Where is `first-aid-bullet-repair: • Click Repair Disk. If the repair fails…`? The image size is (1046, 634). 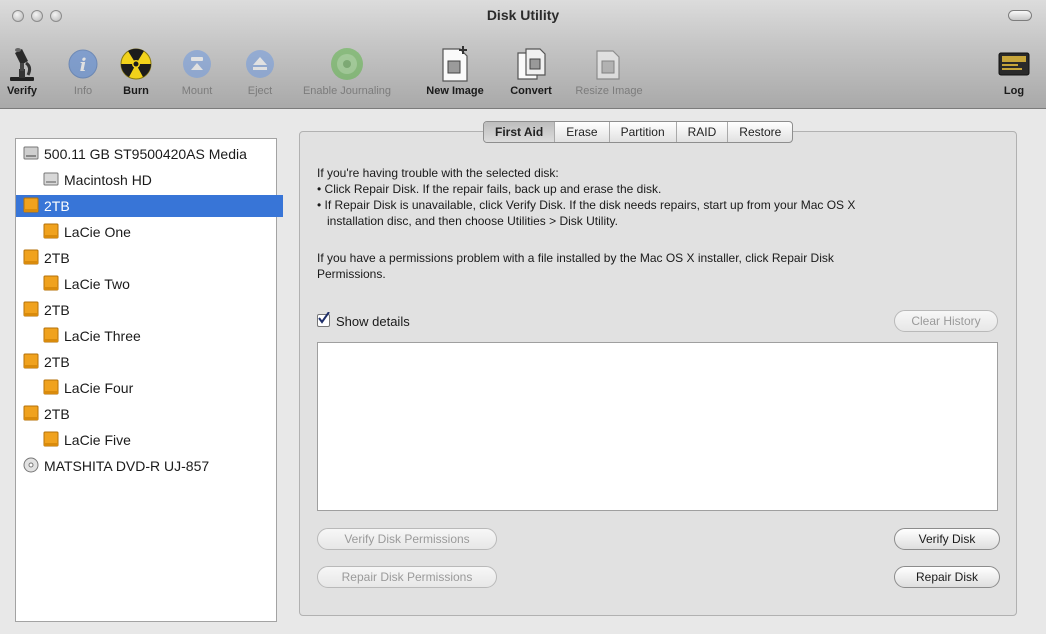 first-aid-bullet-repair: • Click Repair Disk. If the repair fails… is located at coordinates (489, 189).